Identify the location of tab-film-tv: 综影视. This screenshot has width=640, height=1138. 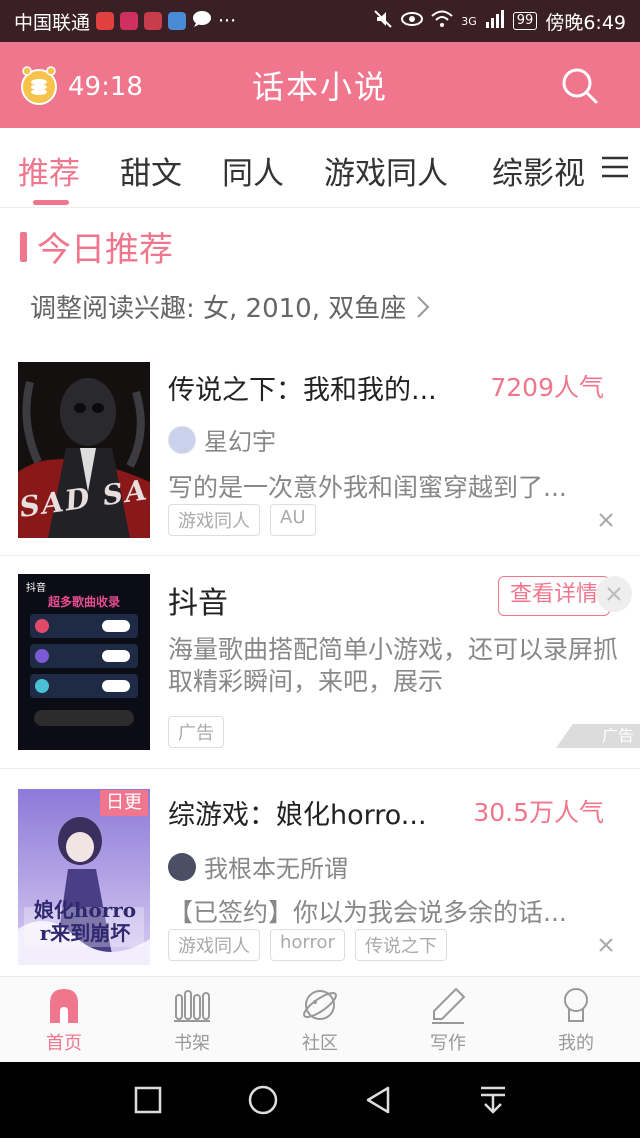
(538, 170).